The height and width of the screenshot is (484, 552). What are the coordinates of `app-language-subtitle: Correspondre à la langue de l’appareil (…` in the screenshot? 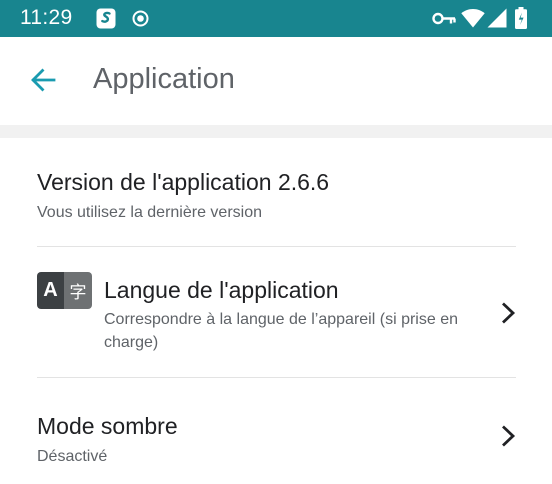 It's located at (281, 331).